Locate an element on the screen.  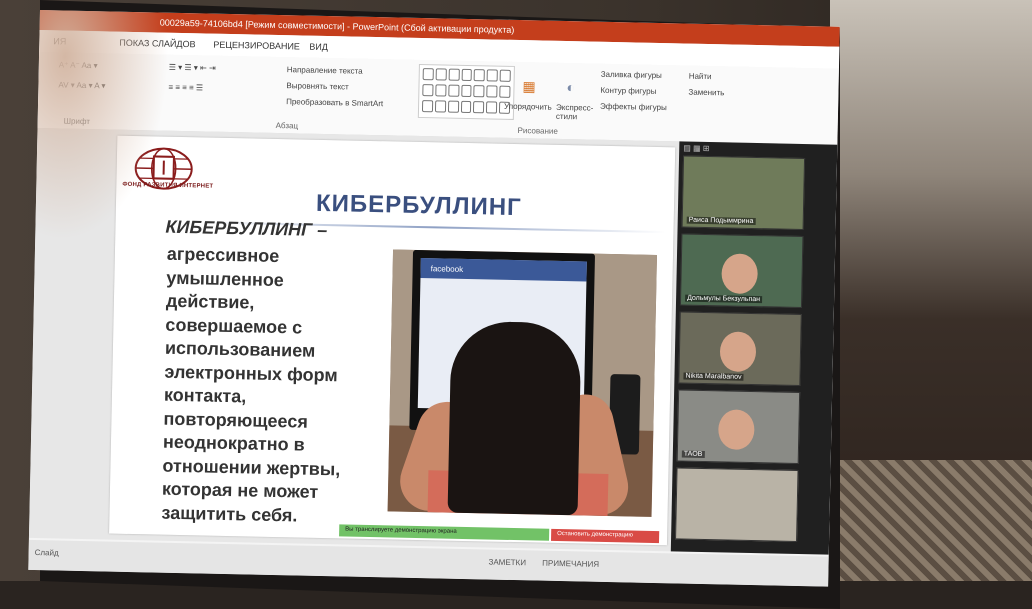
shape-fill-button: Заливка фигуры is located at coordinates (631, 75).